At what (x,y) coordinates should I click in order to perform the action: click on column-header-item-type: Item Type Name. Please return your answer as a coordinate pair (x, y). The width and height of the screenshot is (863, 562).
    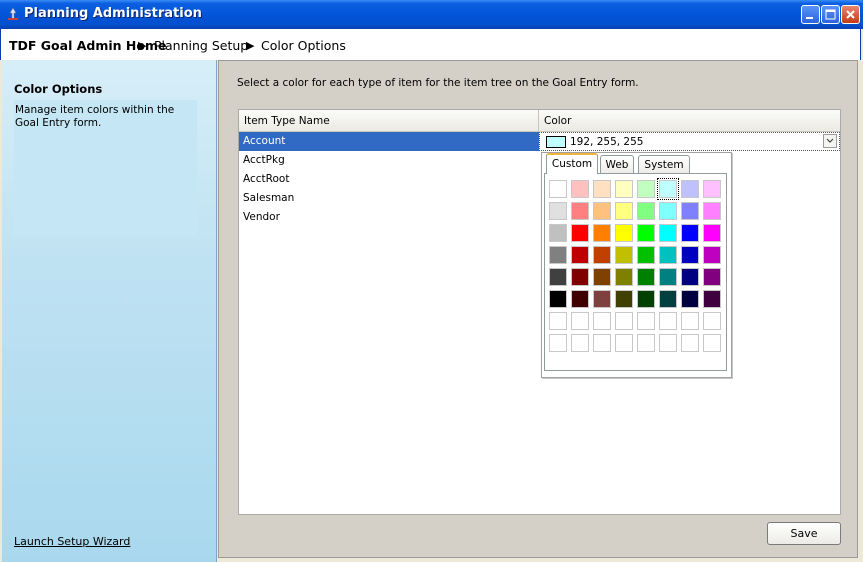
    Looking at the image, I should click on (389, 120).